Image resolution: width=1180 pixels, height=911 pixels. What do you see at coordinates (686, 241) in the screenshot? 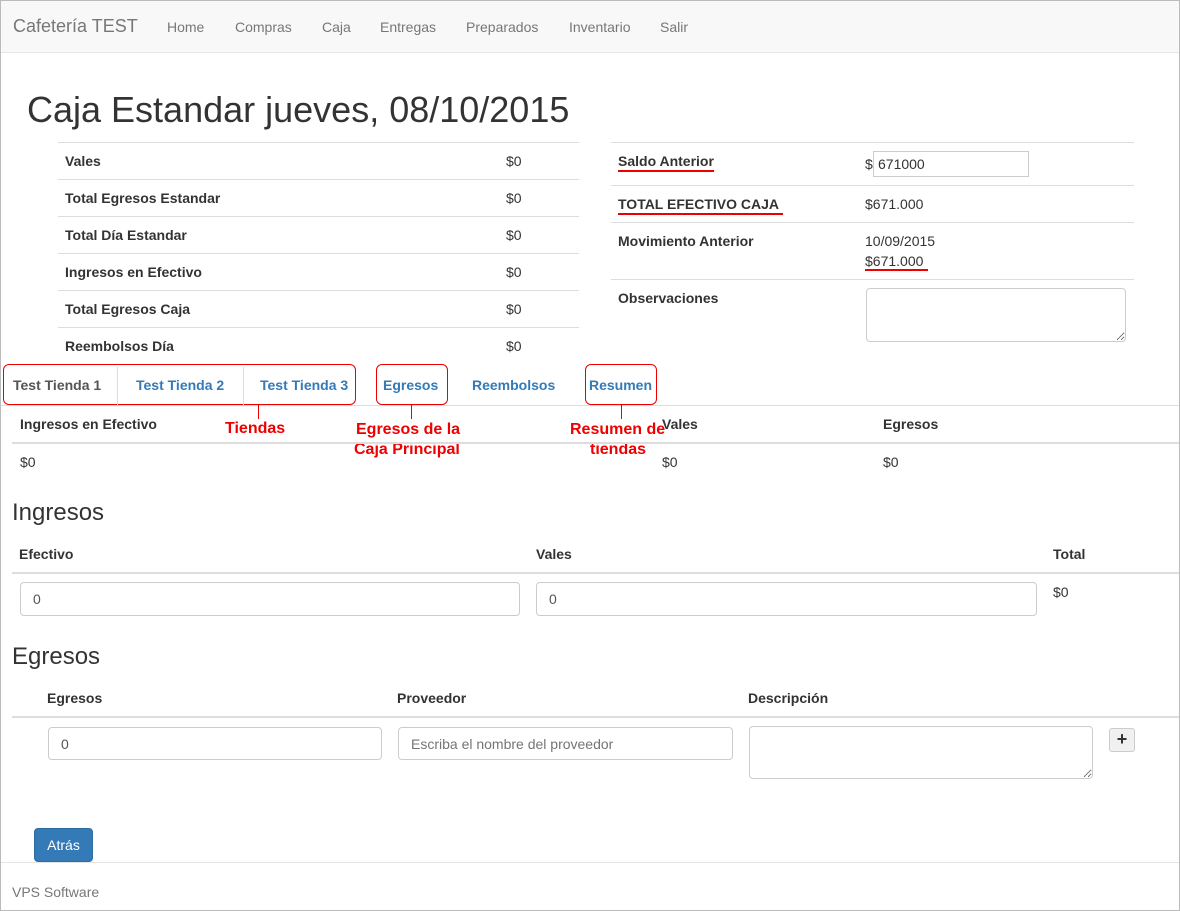
I see `movimiento-anterior-label: Movimiento Anterior` at bounding box center [686, 241].